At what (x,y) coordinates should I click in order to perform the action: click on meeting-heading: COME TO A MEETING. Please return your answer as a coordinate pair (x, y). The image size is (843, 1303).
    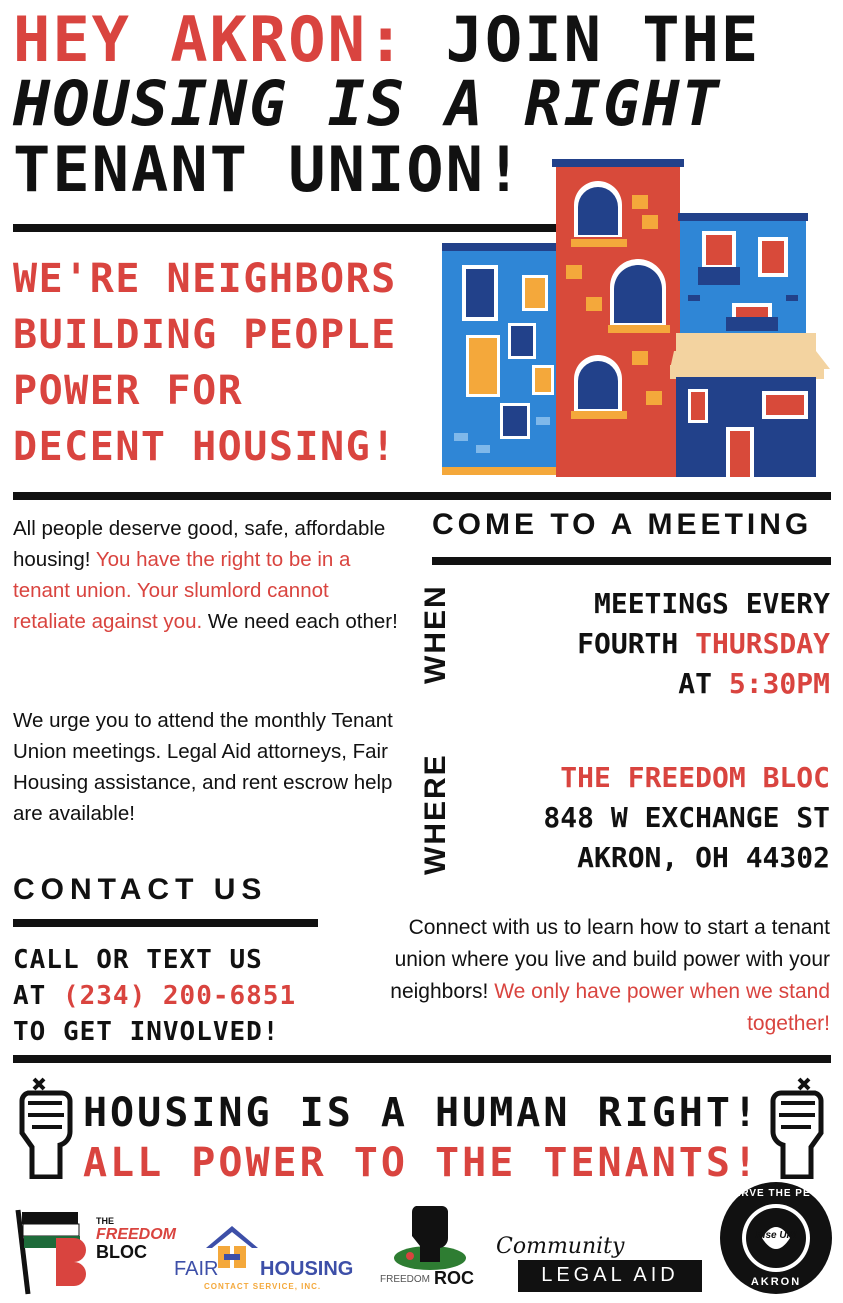
    Looking at the image, I should click on (622, 524).